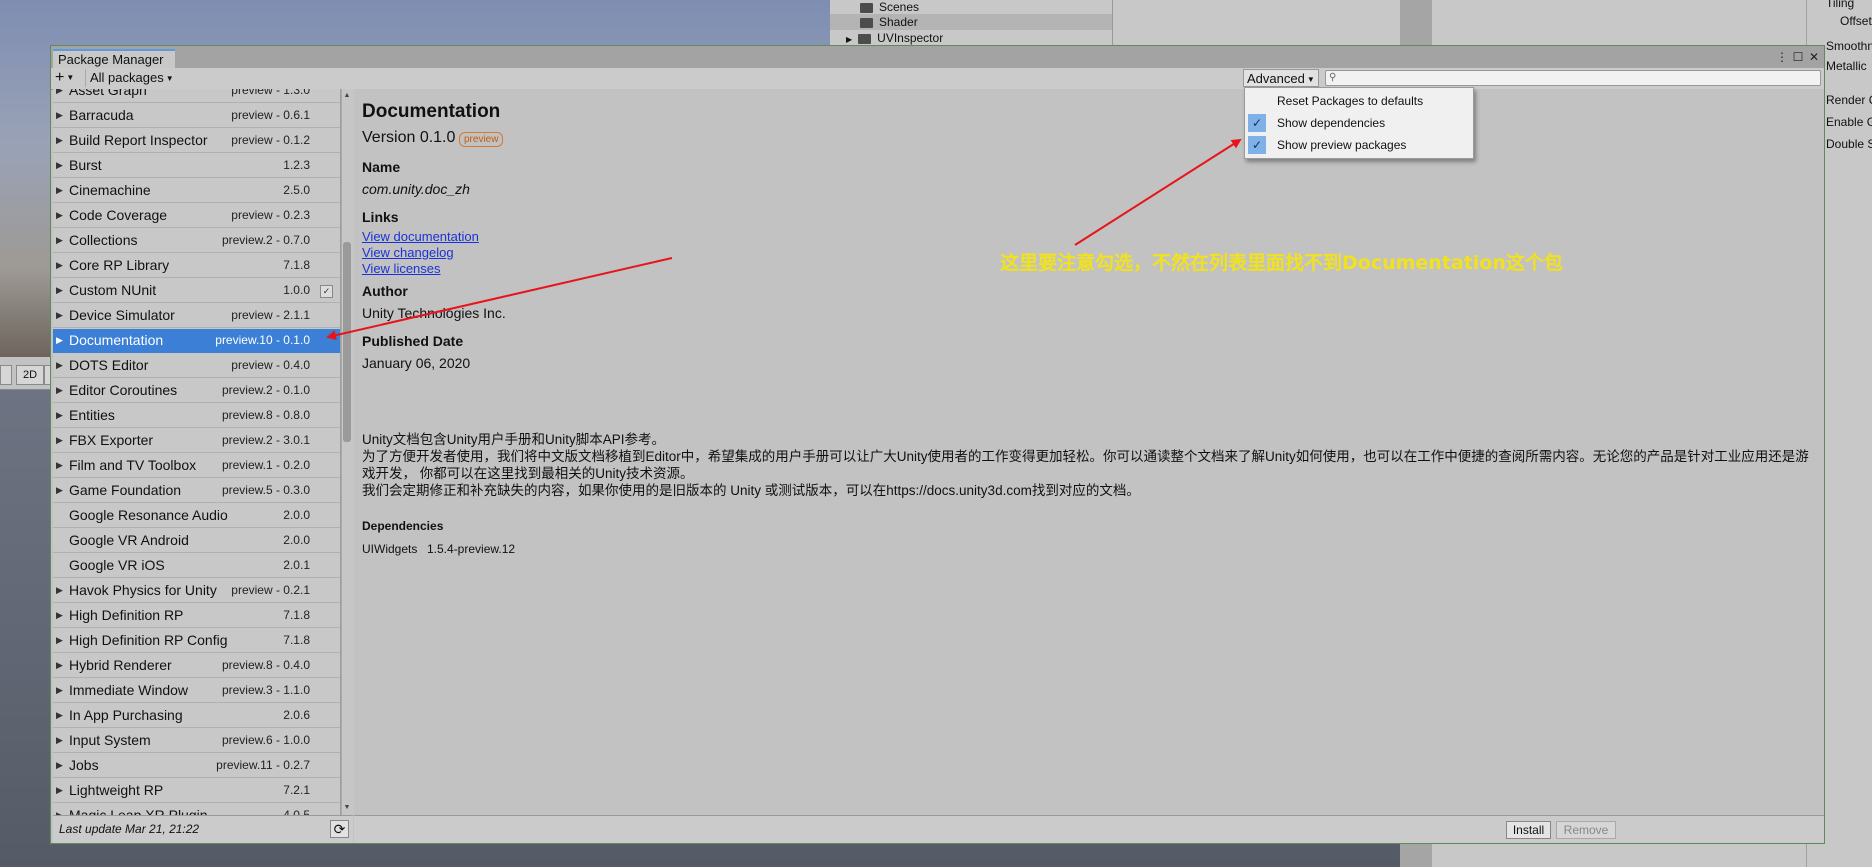  I want to click on package-row-high-definition-rp-config: ▶ High Definition RP Config 7.1.8, so click(196, 641).